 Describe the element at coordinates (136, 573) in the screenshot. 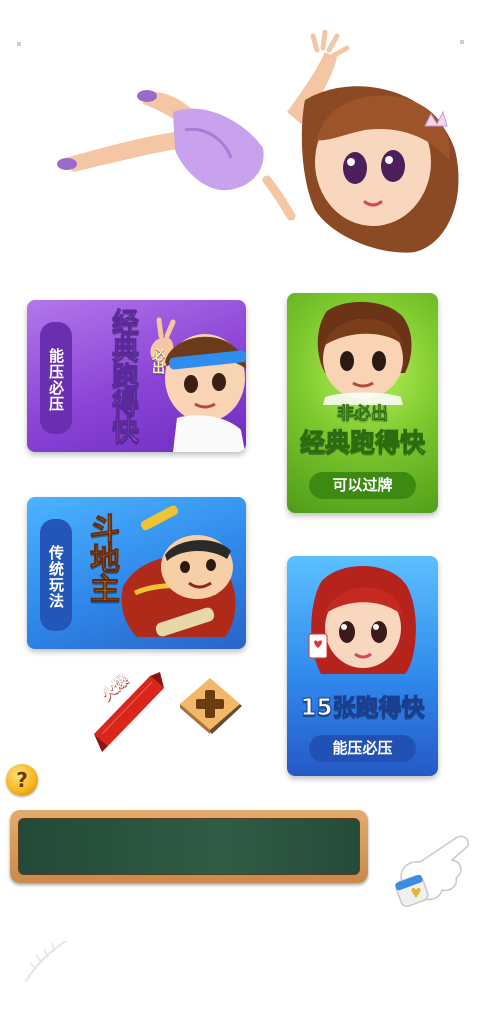

I see `mode-card-landlord: 传统玩法 斗地主` at that location.